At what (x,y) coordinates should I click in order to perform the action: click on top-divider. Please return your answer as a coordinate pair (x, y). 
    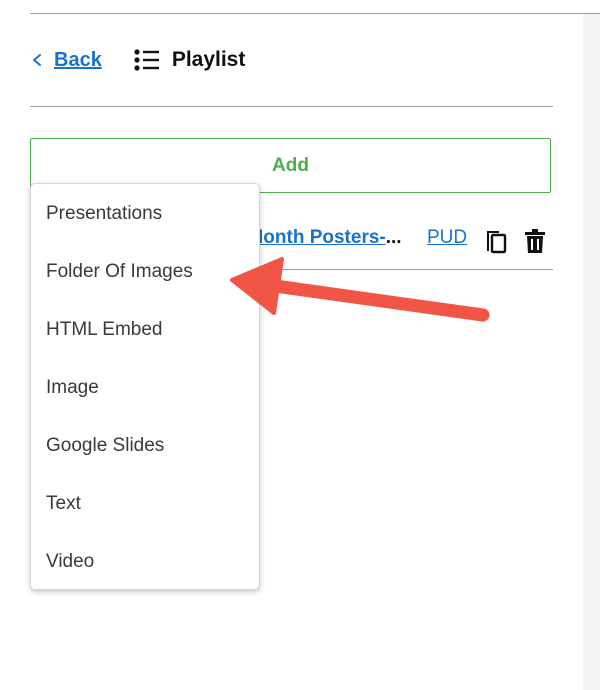
    Looking at the image, I should click on (315, 13).